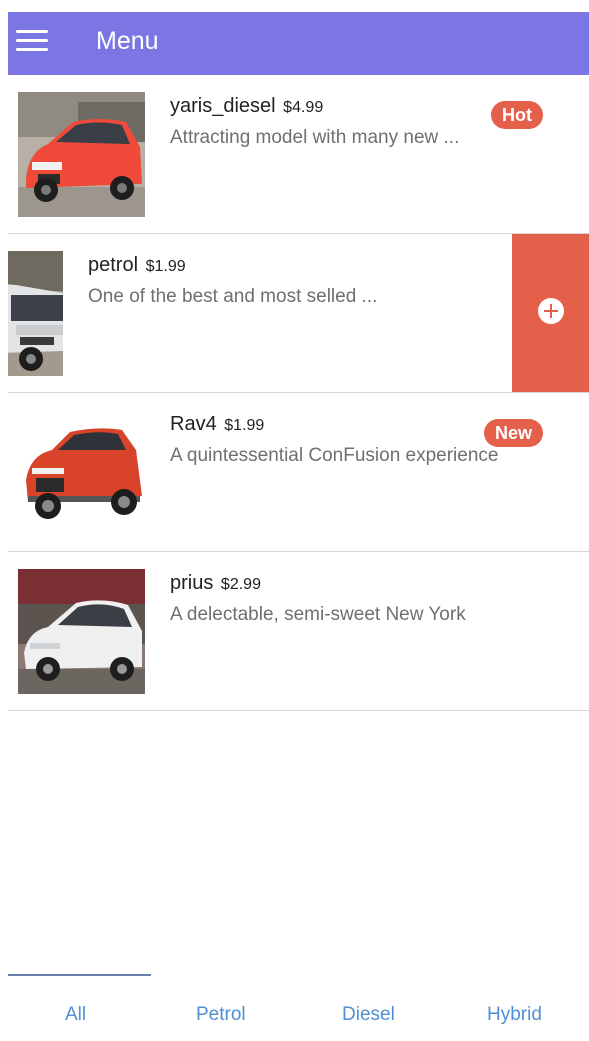 The height and width of the screenshot is (1041, 589). Describe the element at coordinates (298, 43) in the screenshot. I see `header-bar: Menu` at that location.